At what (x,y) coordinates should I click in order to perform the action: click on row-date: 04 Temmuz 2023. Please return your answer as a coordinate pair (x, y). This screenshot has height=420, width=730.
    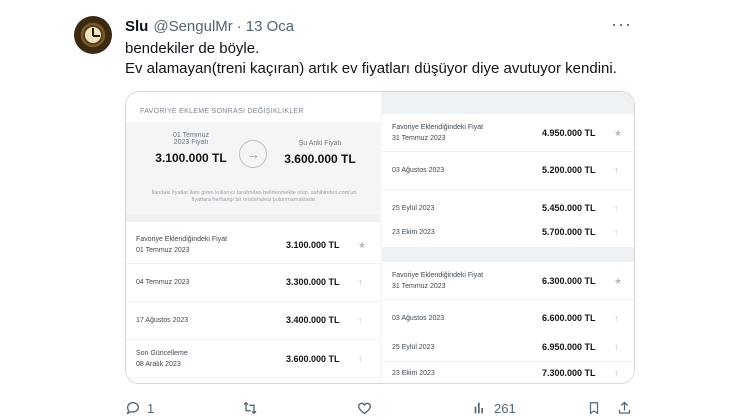
    Looking at the image, I should click on (163, 282).